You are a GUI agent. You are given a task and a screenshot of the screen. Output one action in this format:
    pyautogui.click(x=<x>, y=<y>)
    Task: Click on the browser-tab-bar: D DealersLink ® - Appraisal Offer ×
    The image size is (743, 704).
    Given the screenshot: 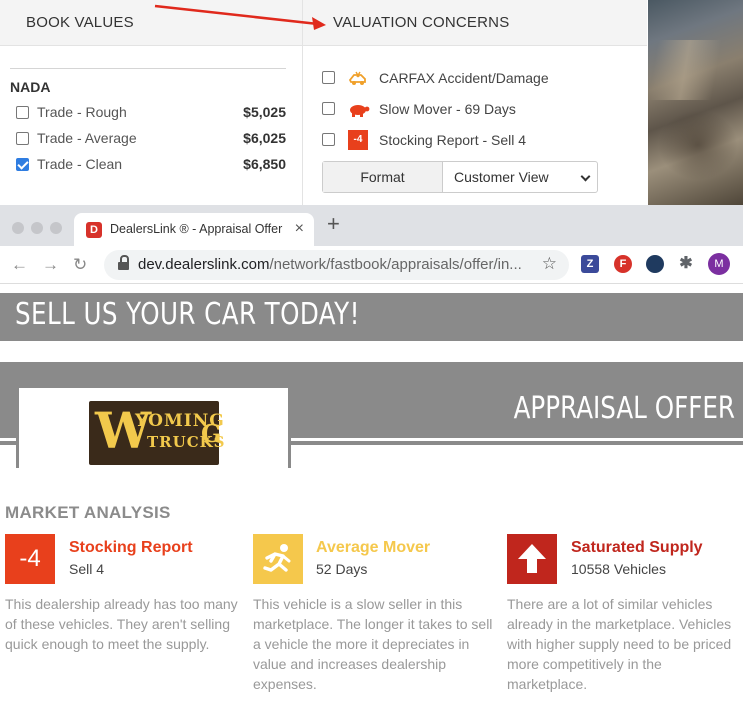 What is the action you would take?
    pyautogui.click(x=371, y=225)
    